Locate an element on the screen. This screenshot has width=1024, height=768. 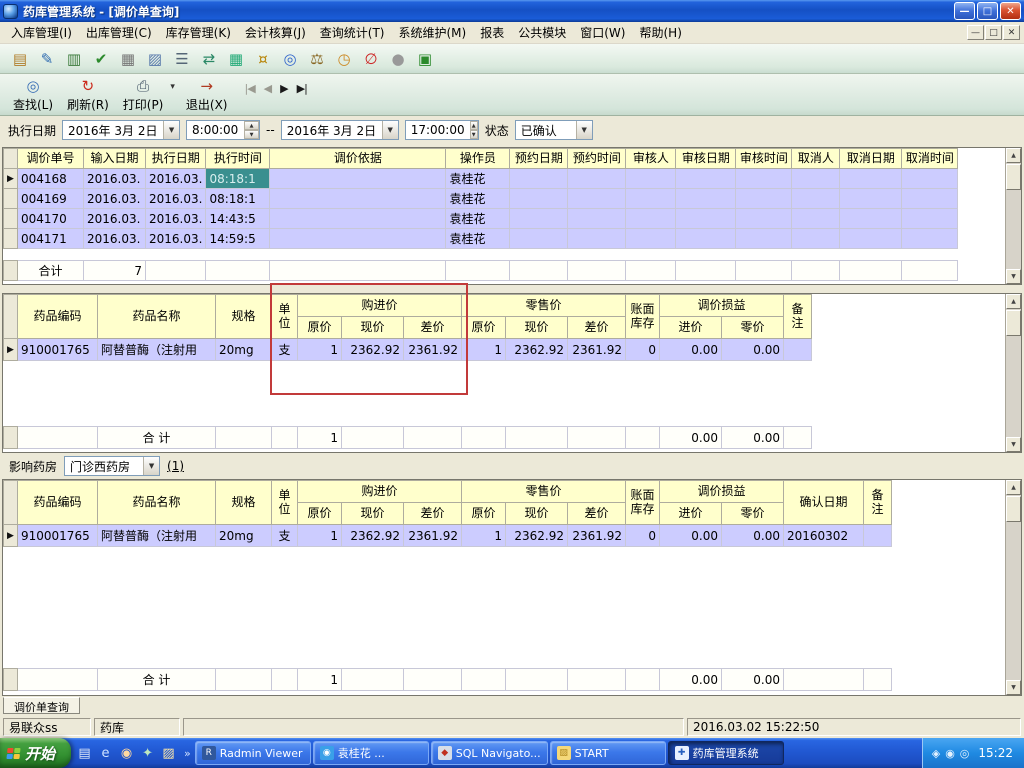
transfer-icon: ⇄ is located at coordinates (209, 59).